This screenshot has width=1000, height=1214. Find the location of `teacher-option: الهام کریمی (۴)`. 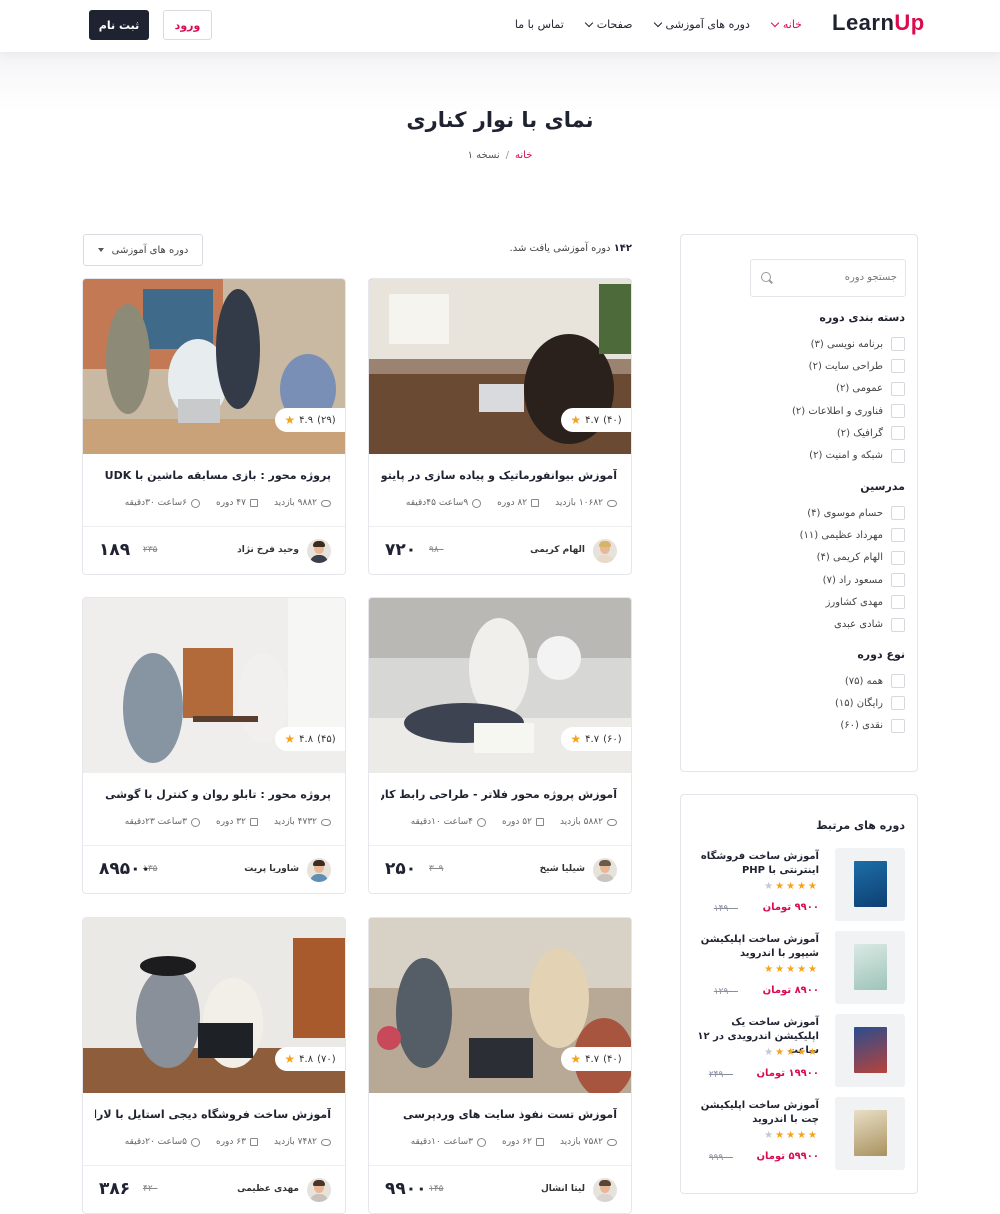

teacher-option: الهام کریمی (۴) is located at coordinates (805, 558).